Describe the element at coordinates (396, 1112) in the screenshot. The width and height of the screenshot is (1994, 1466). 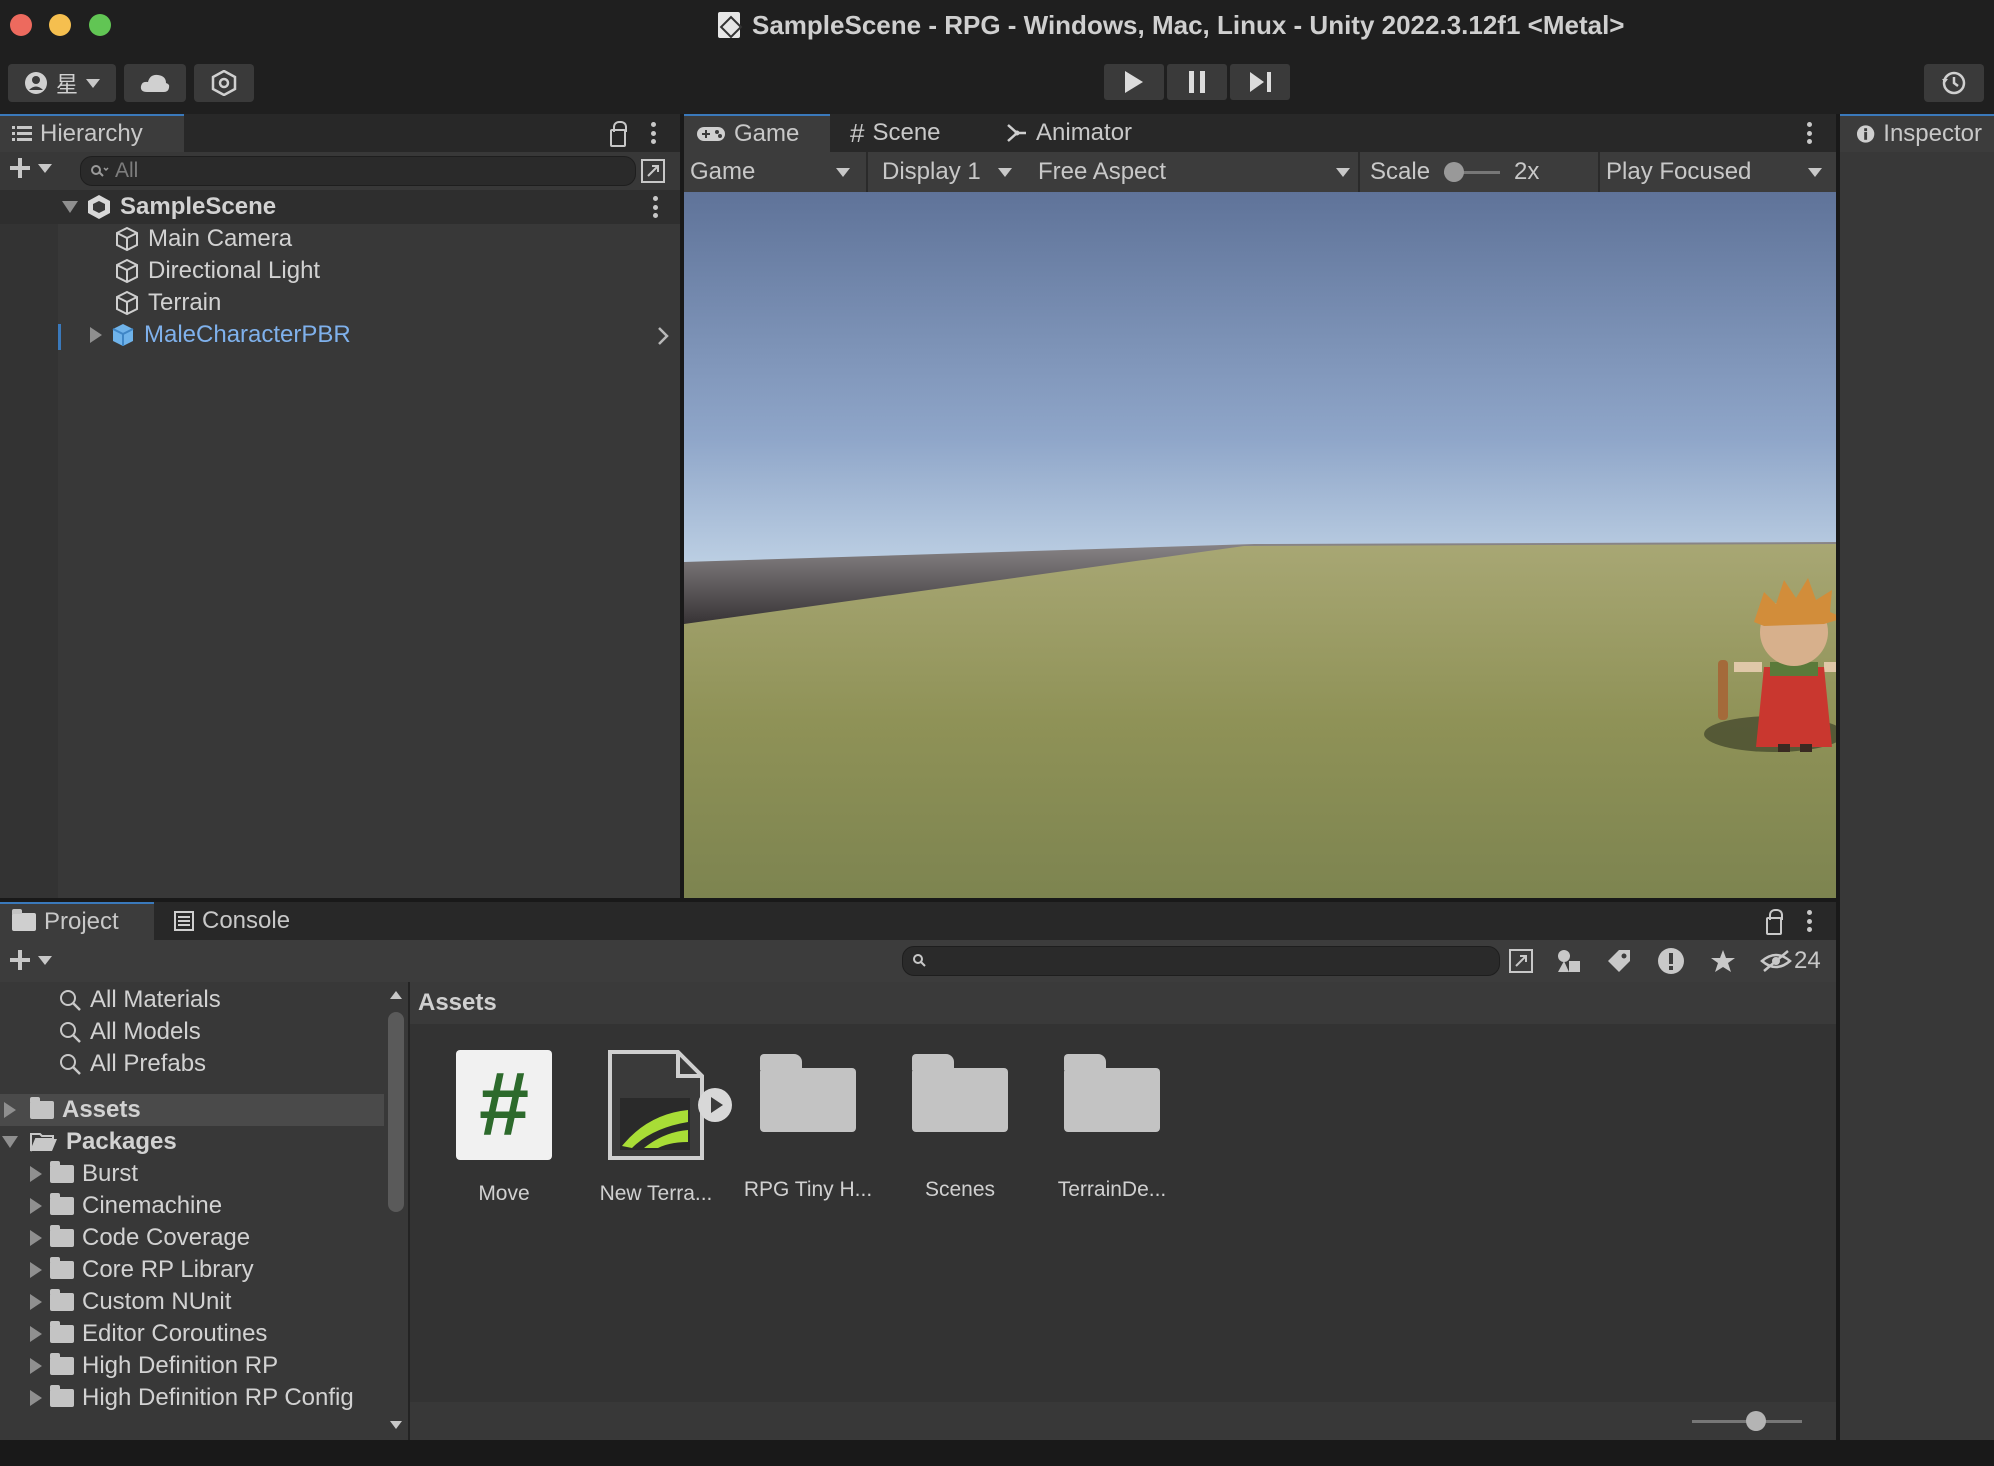
I see `scrollbar-thumb` at that location.